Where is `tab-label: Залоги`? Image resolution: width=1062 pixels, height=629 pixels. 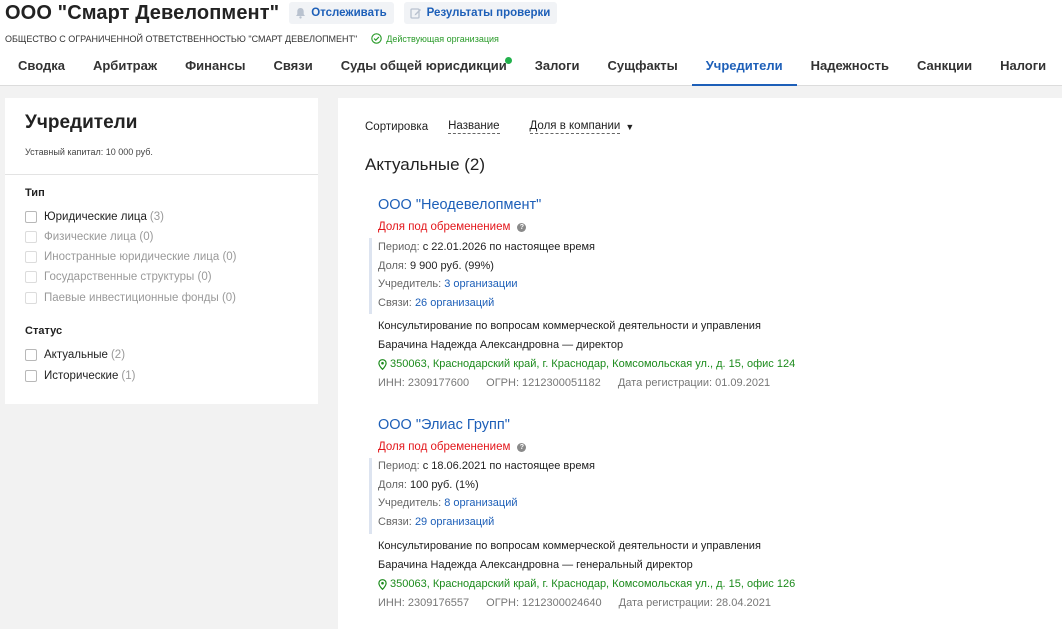
tab-label: Залоги is located at coordinates (557, 65).